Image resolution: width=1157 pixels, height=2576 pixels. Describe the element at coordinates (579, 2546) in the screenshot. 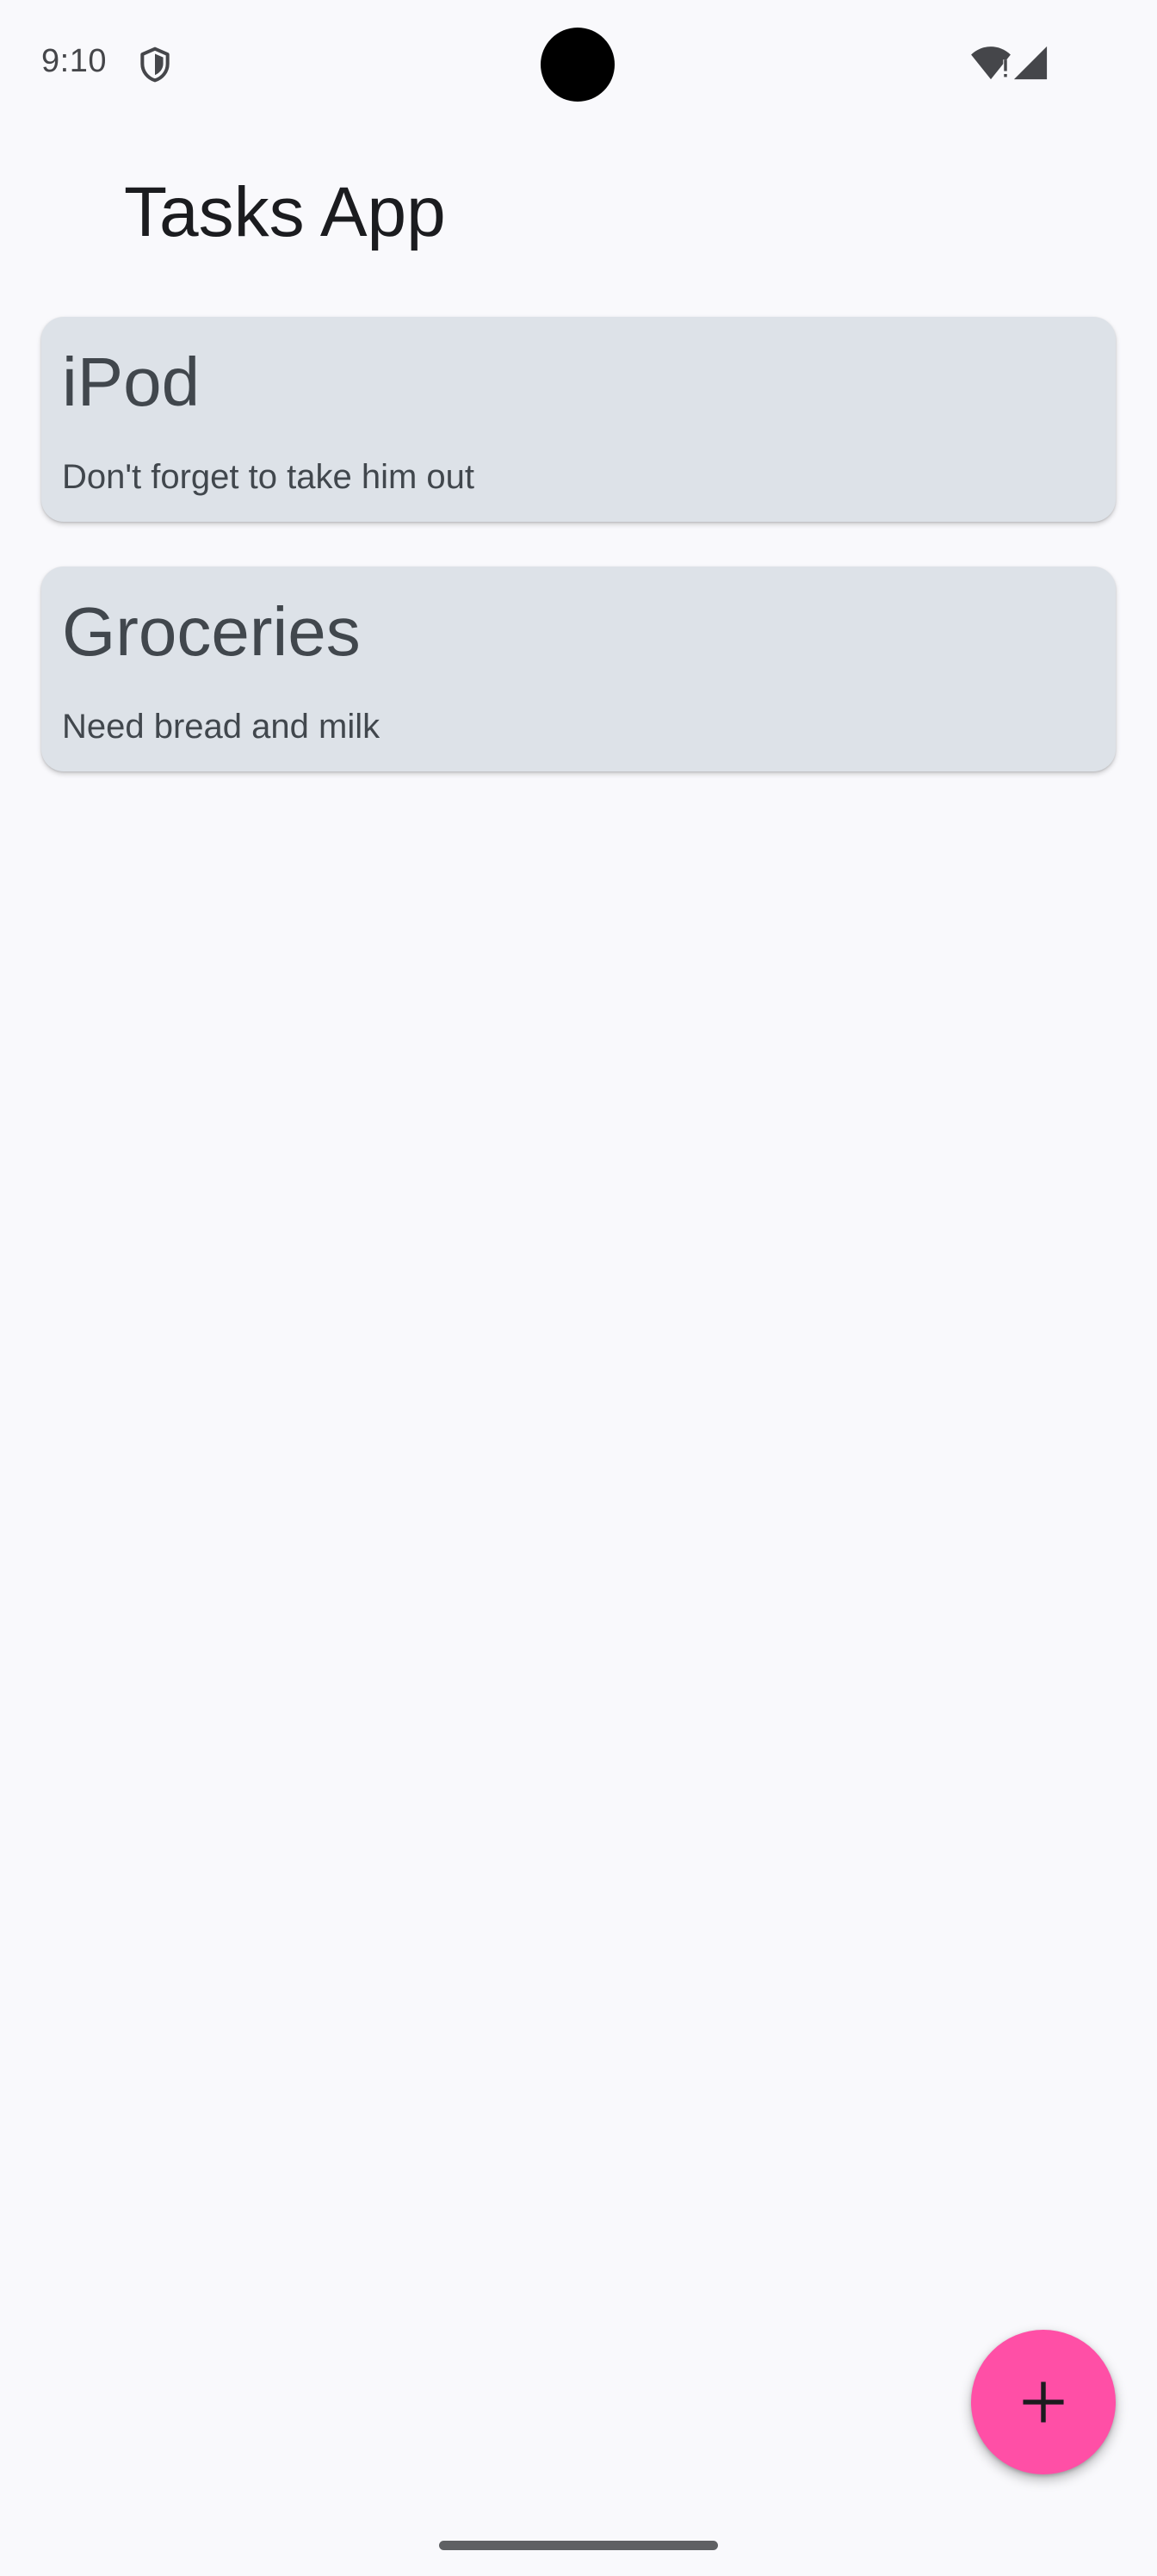

I see `gesture-nav-handle` at that location.